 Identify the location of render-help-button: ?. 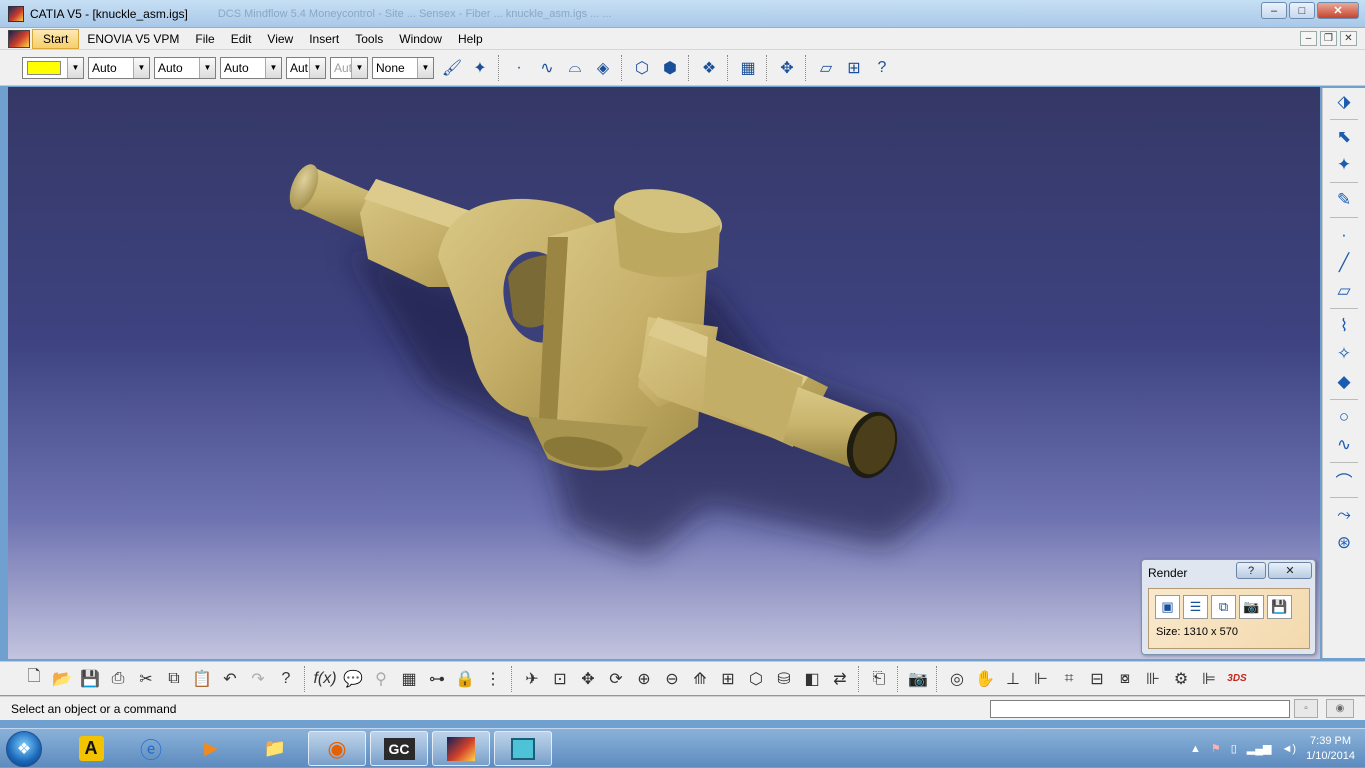
(1251, 570).